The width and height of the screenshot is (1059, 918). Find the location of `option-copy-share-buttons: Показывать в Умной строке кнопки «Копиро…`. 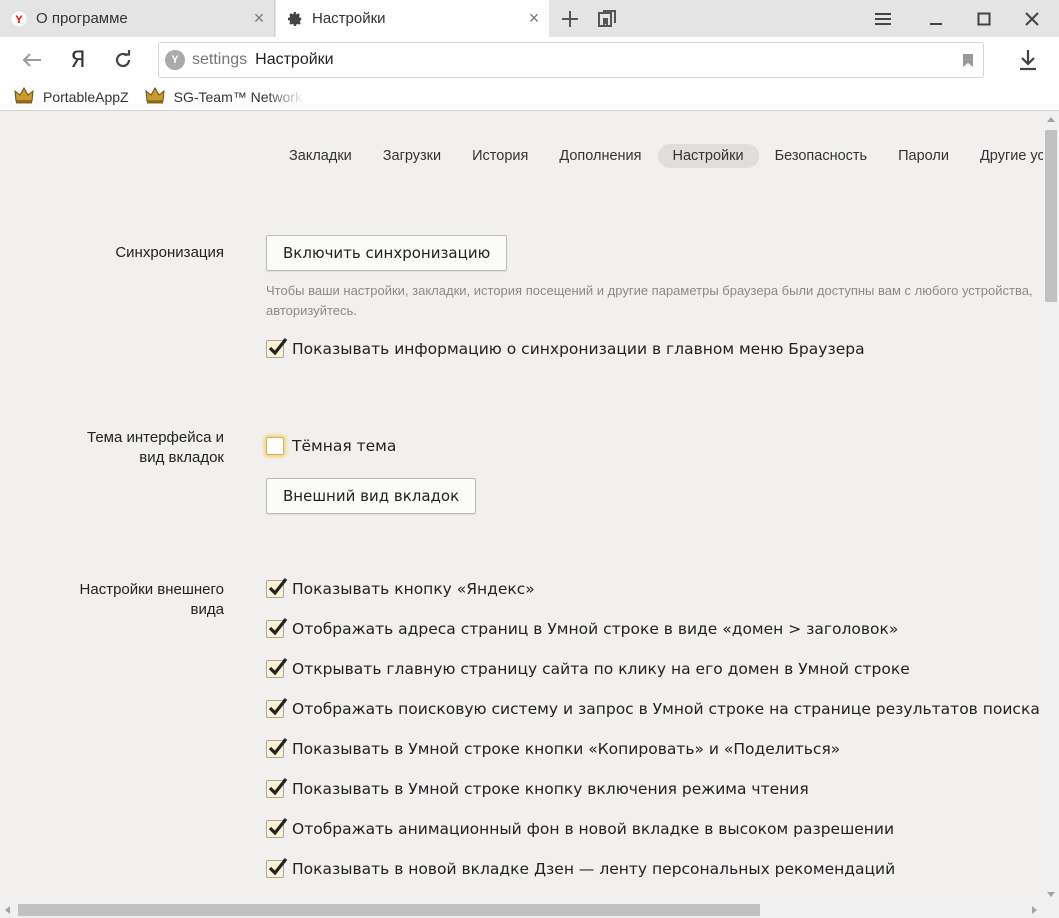

option-copy-share-buttons: Показывать в Умной строке кнопки «Копиро… is located at coordinates (553, 748).